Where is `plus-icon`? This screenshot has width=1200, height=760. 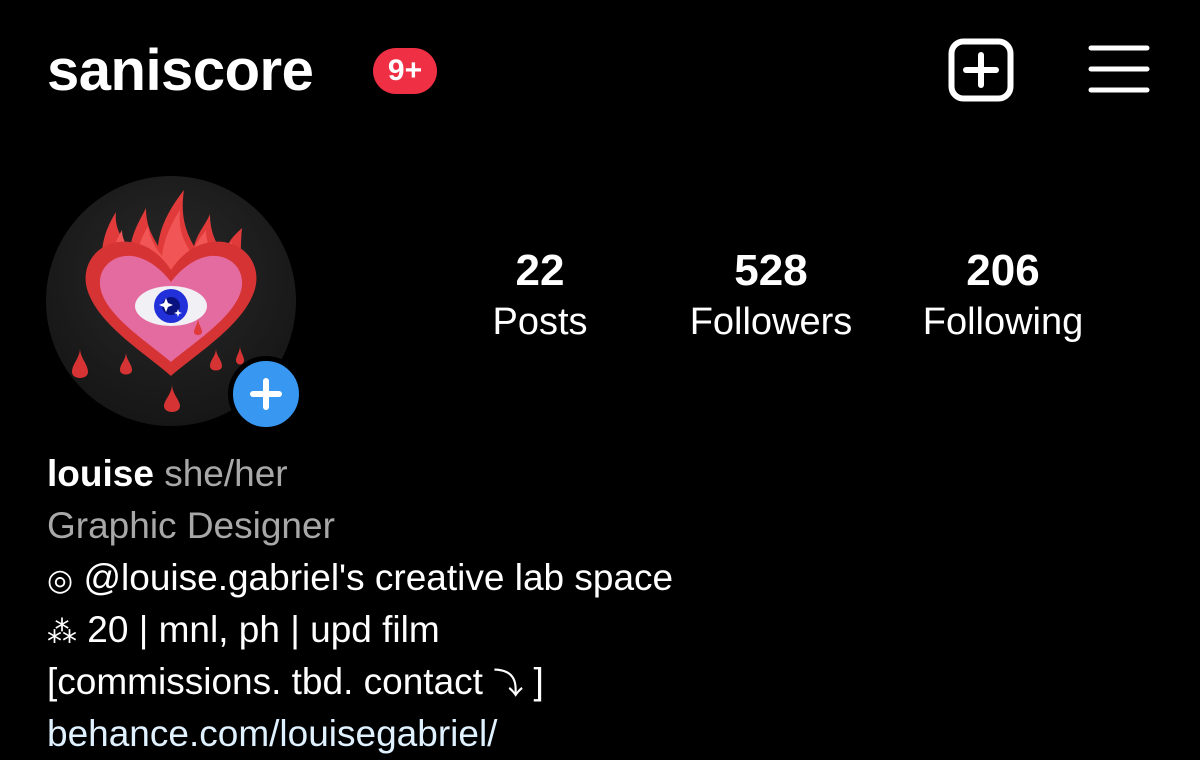
plus-icon is located at coordinates (266, 394).